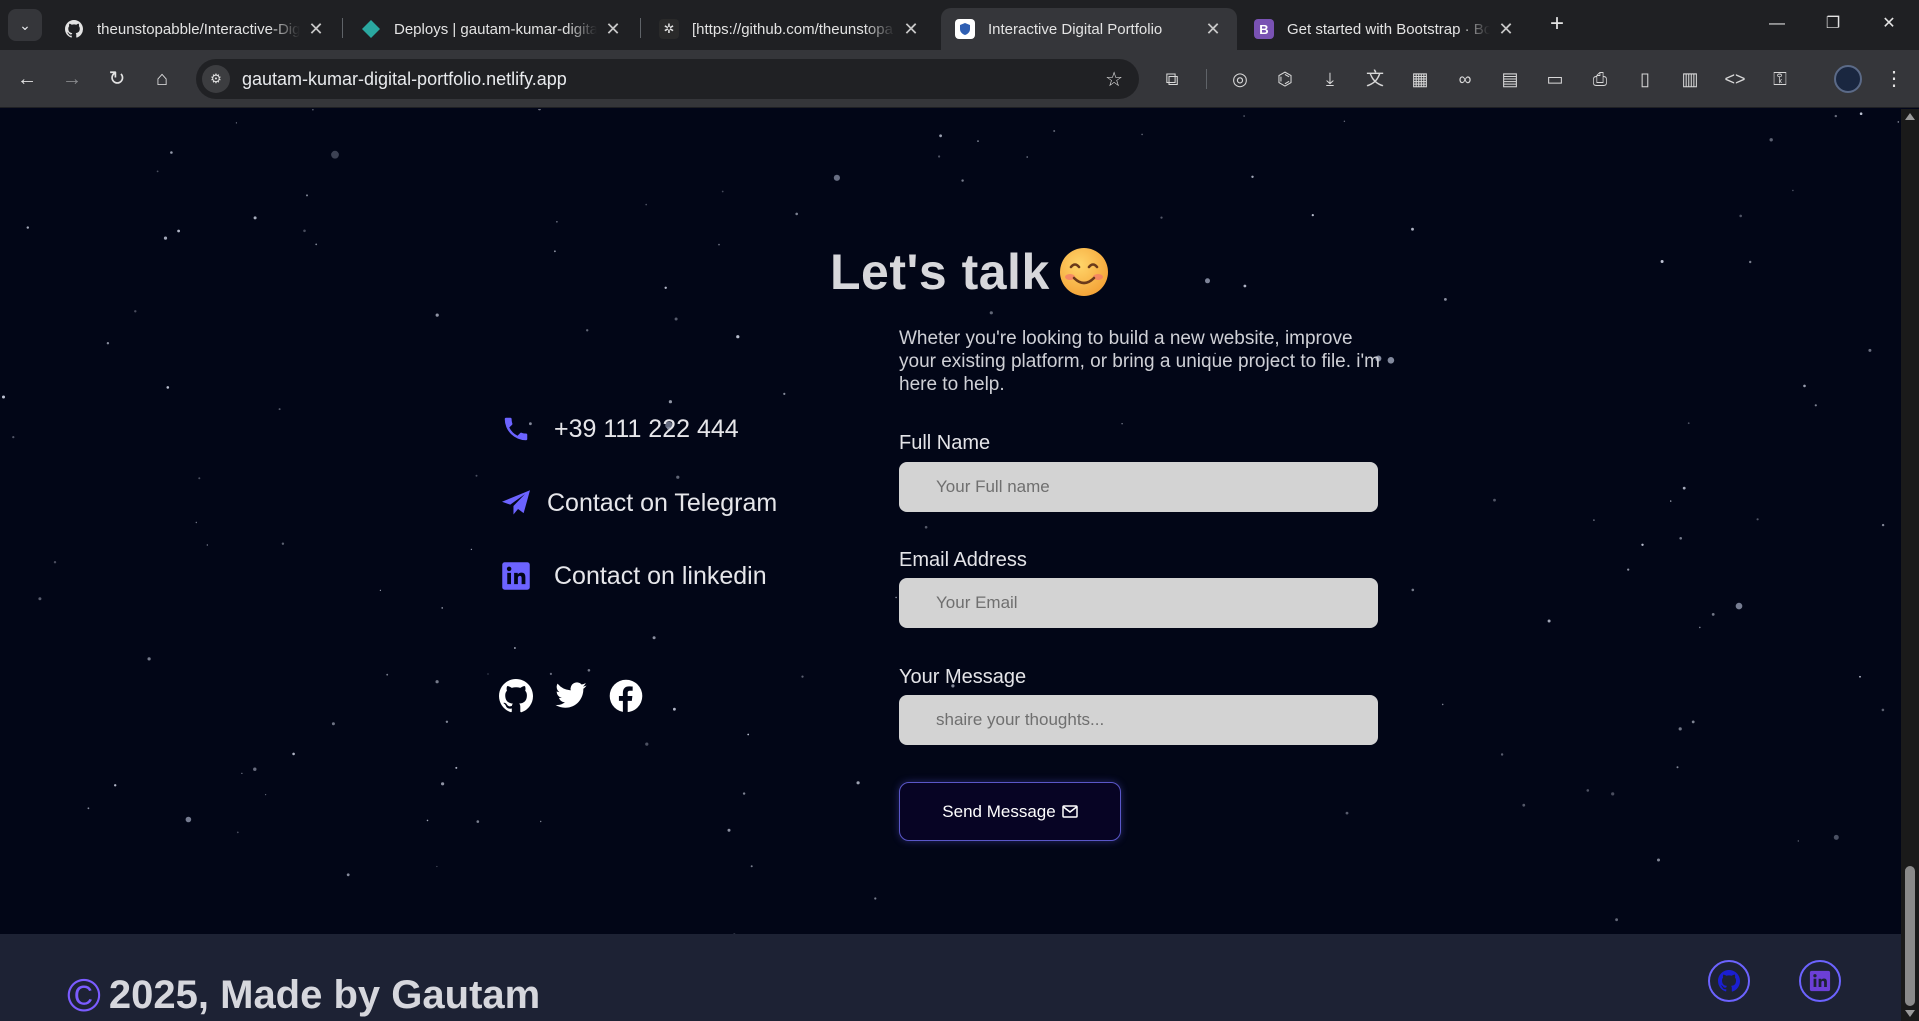 The image size is (1919, 1021). I want to click on github-icon, so click(516, 696).